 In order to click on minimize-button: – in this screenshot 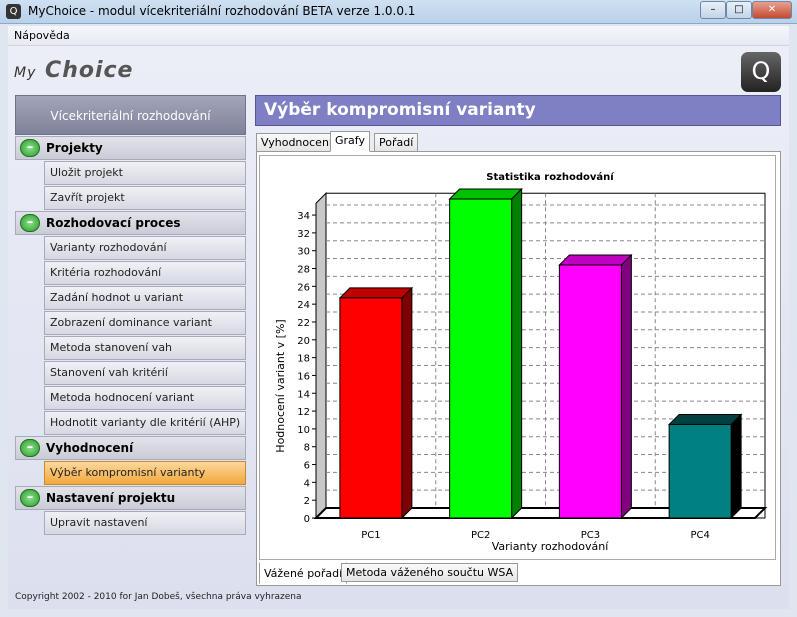, I will do `click(713, 10)`.